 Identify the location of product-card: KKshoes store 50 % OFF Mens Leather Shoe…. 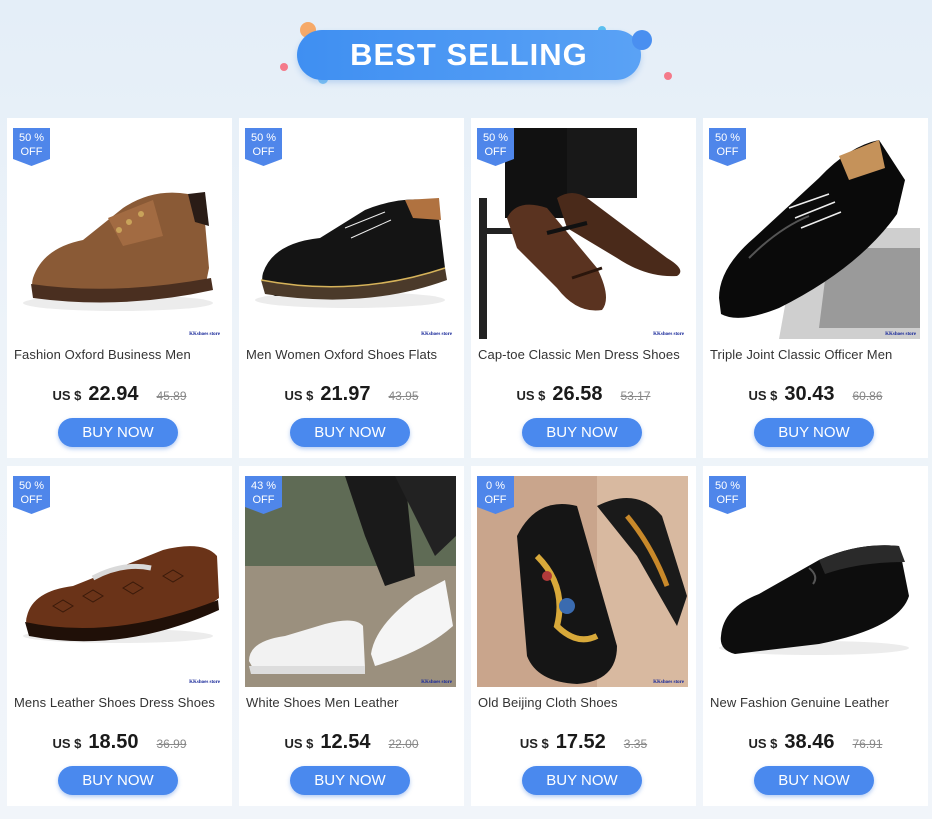
(119, 636).